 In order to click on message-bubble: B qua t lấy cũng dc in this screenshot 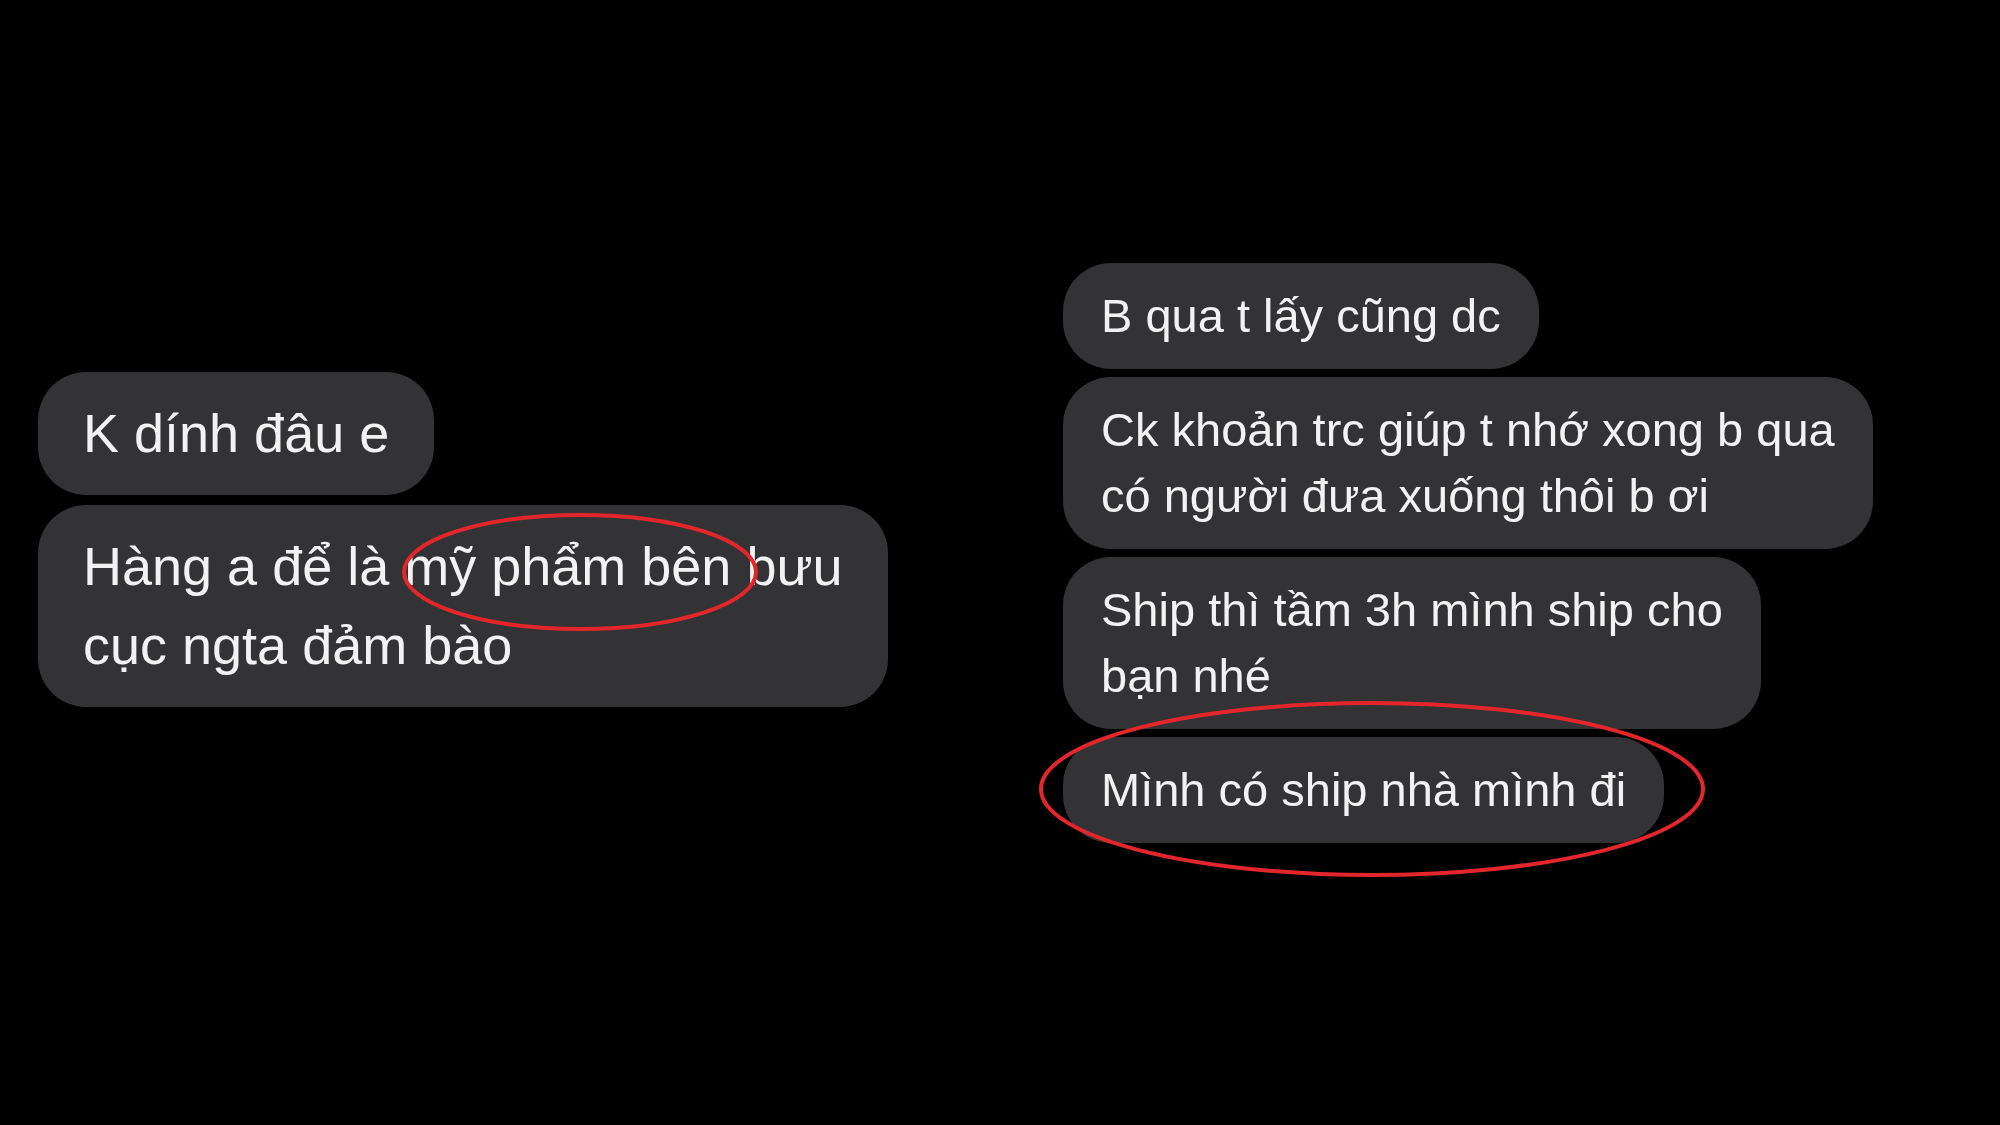, I will do `click(1301, 316)`.